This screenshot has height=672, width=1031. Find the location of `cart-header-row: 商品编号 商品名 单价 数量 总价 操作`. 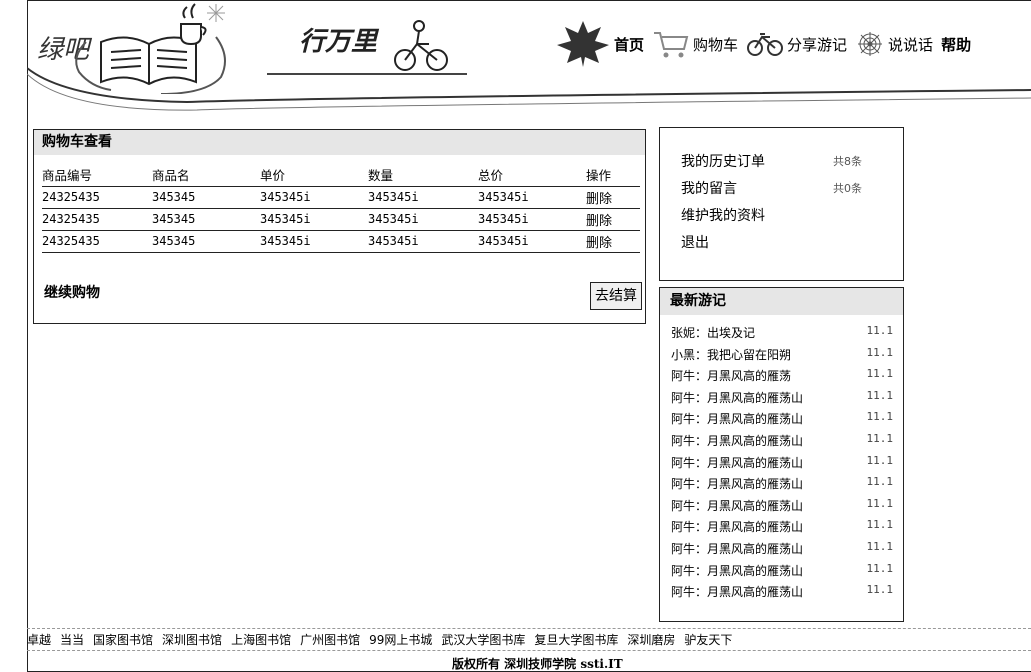

cart-header-row: 商品编号 商品名 单价 数量 总价 操作 is located at coordinates (341, 175).